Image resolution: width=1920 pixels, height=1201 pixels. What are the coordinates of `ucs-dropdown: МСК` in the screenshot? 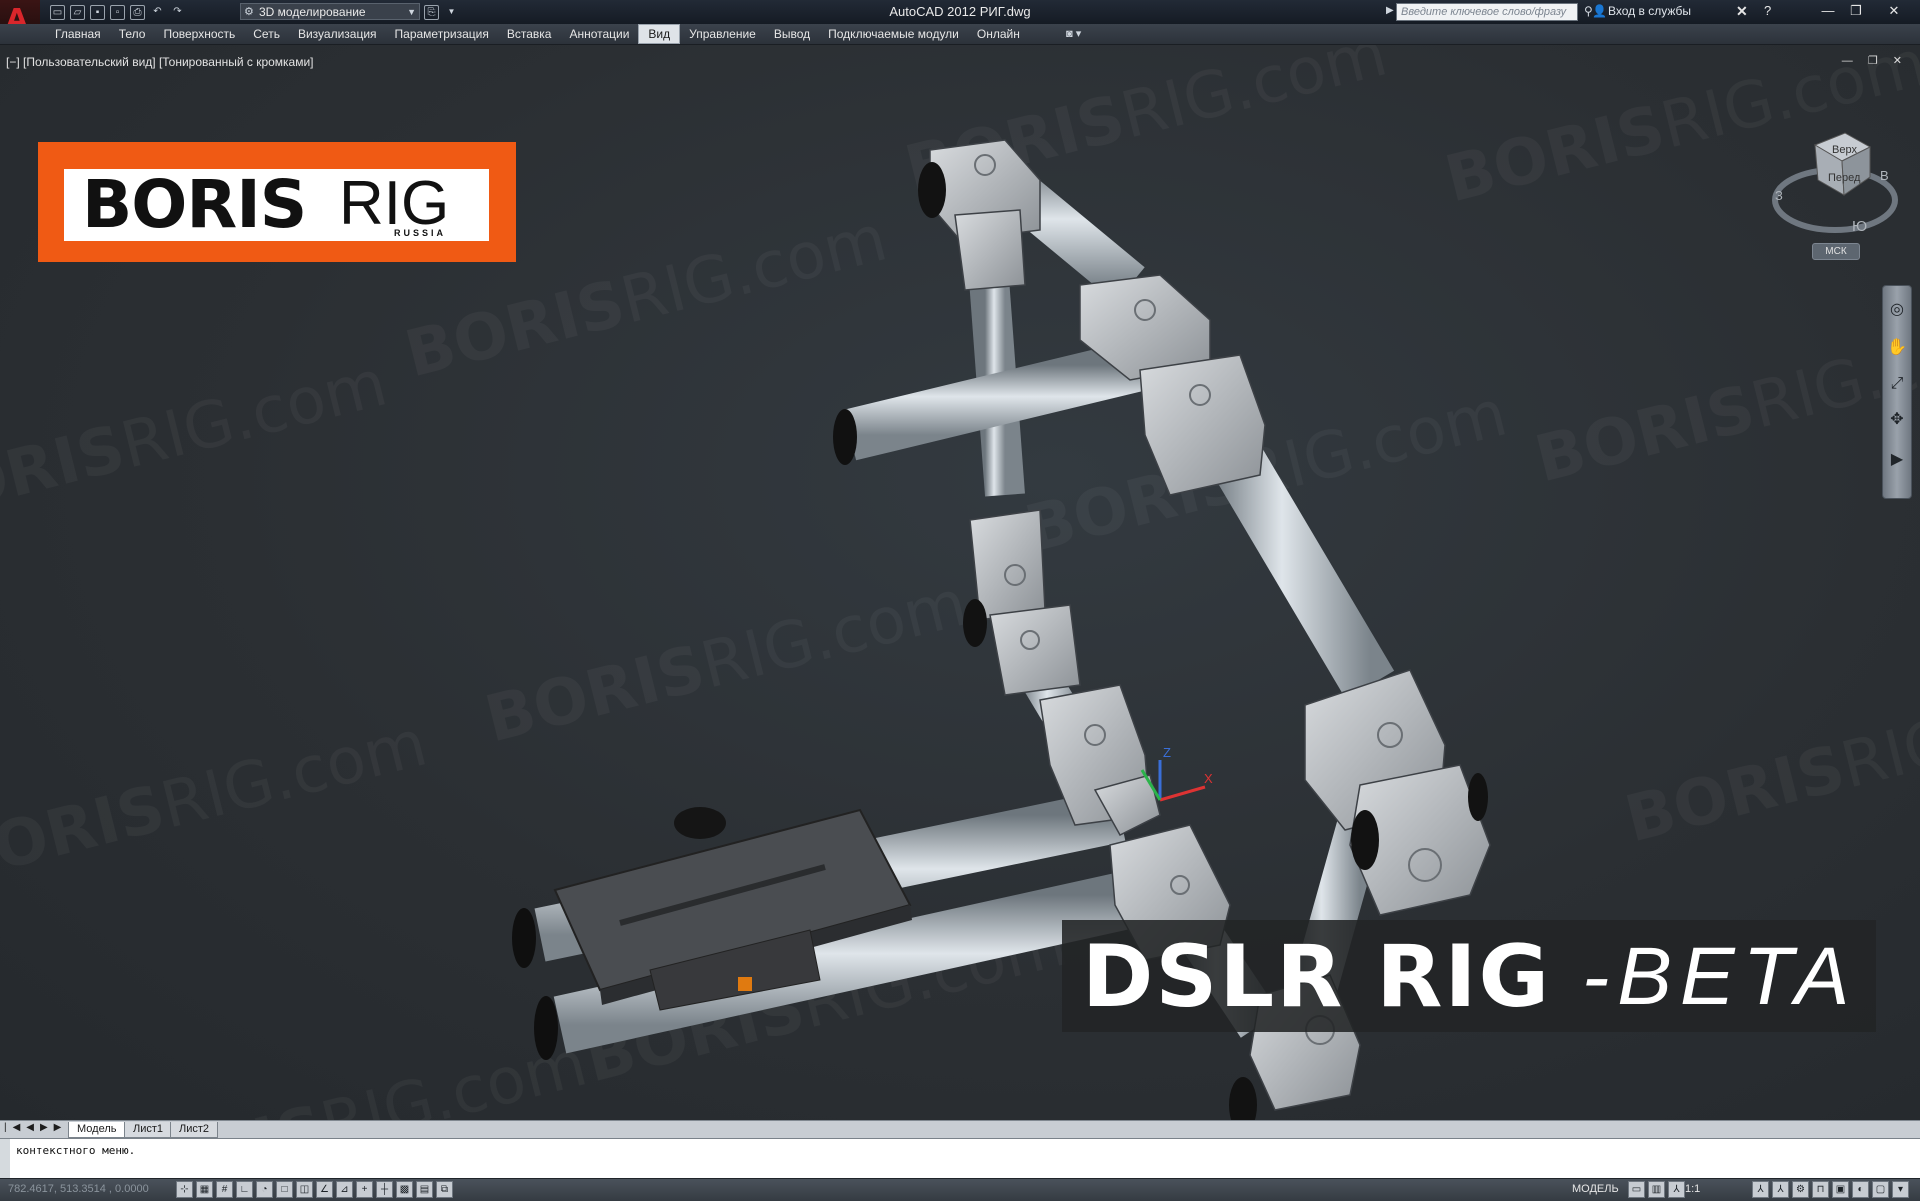 It's located at (1836, 251).